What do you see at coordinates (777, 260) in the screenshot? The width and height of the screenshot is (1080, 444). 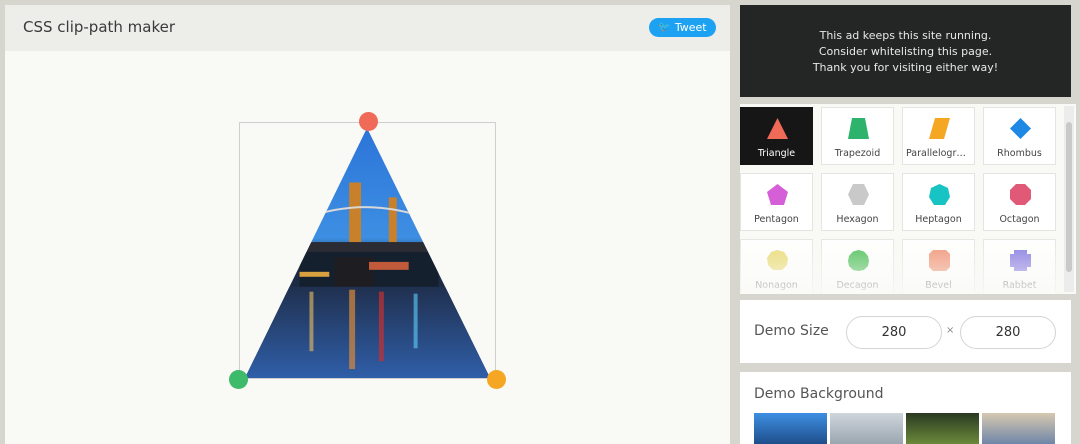 I see `nonagon-icon` at bounding box center [777, 260].